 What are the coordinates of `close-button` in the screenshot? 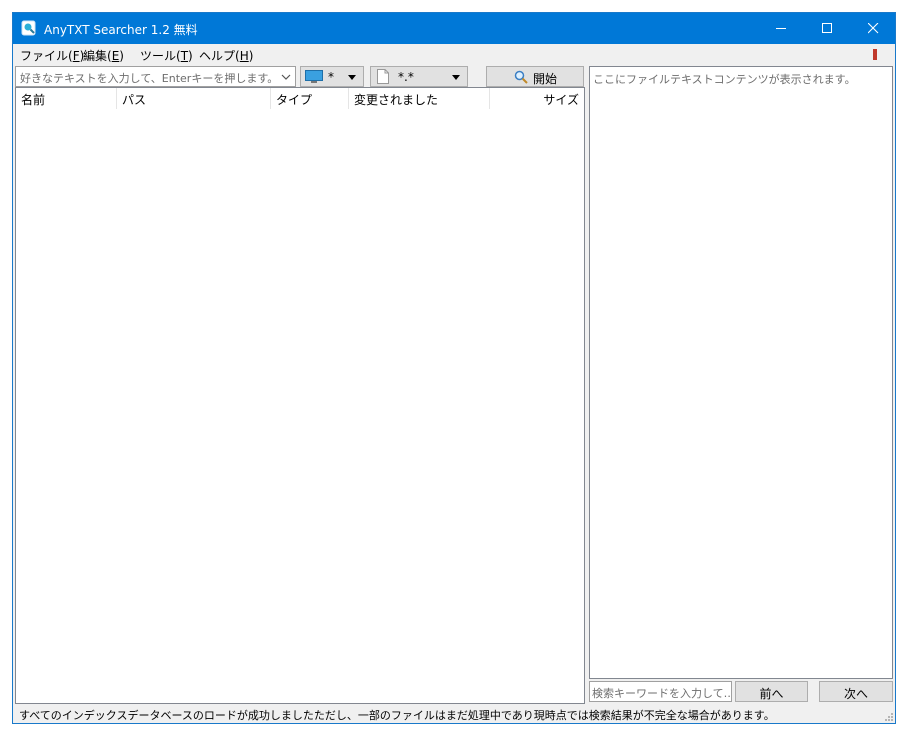 It's located at (873, 28).